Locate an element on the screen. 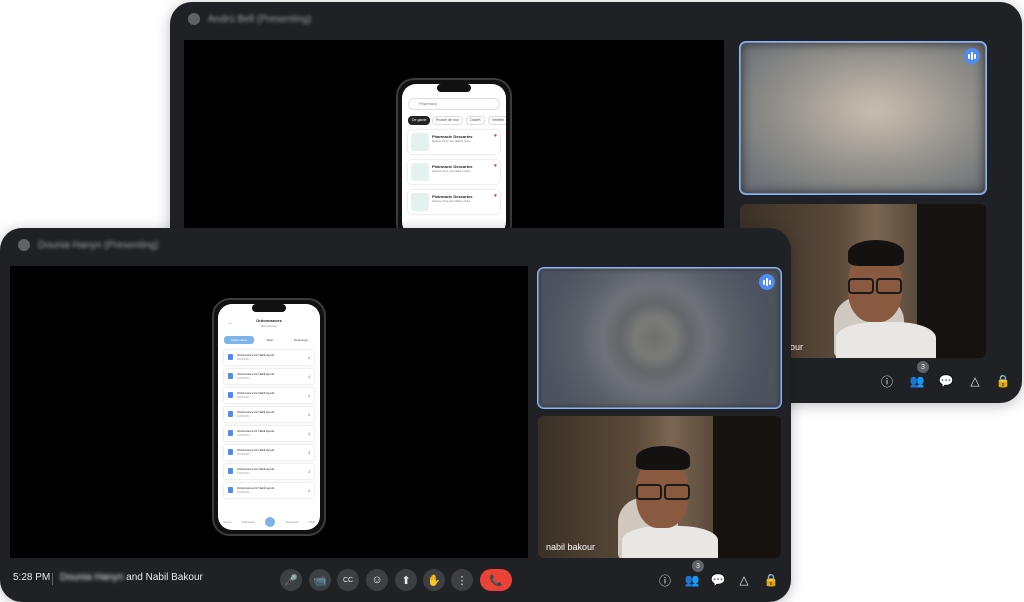 This screenshot has width=1024, height=602. camera-button: 📹 is located at coordinates (320, 580).